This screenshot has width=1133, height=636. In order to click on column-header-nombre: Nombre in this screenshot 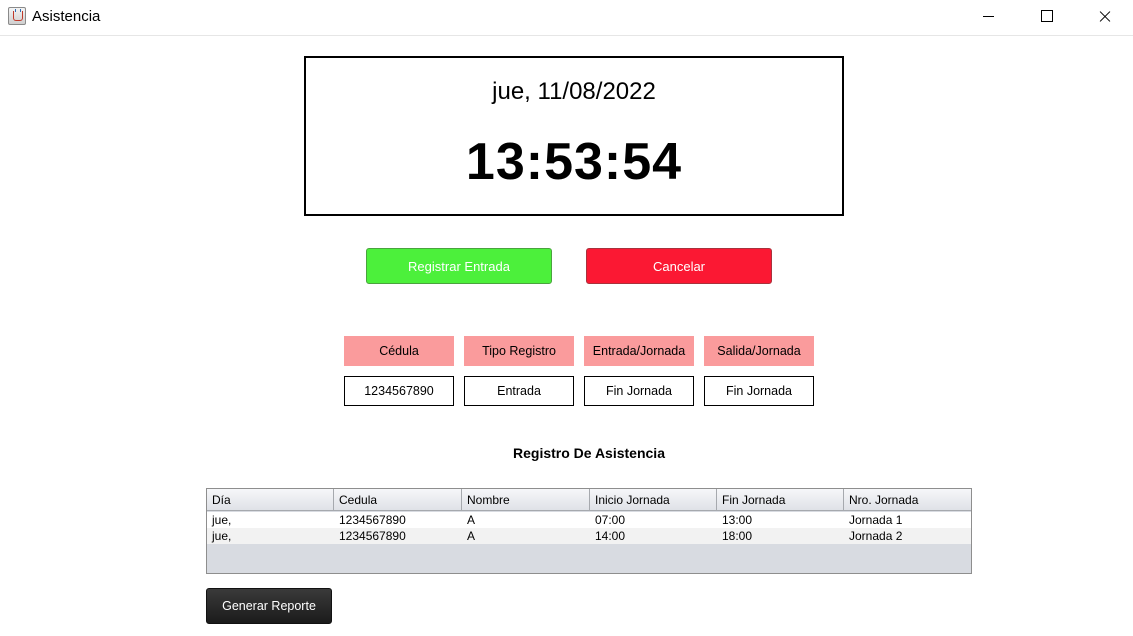, I will do `click(526, 500)`.